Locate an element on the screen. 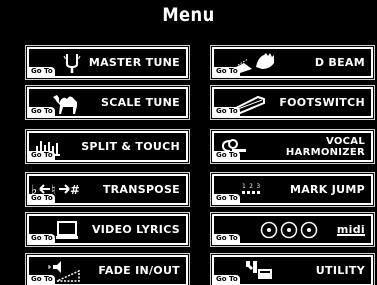 The image size is (377, 285). split-touch-label: SPLIT & TOUCH is located at coordinates (130, 146).